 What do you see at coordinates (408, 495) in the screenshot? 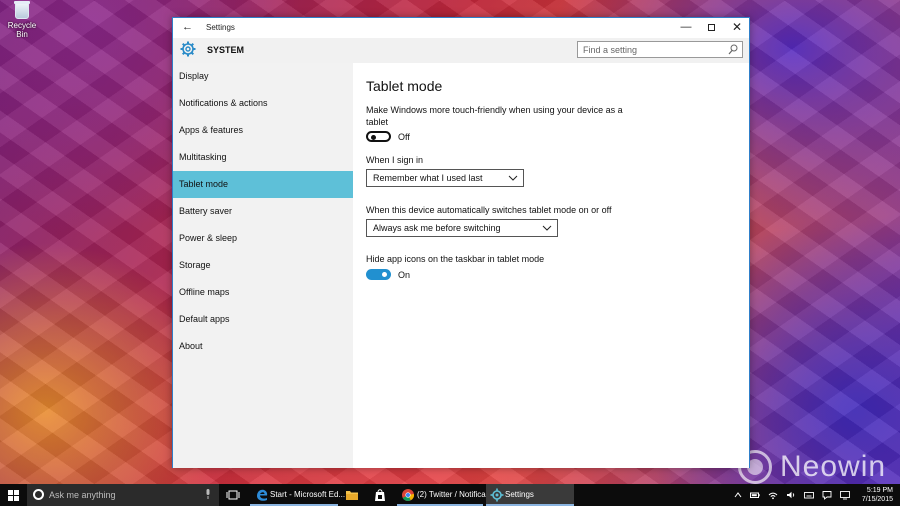
I see `chrome-icon` at bounding box center [408, 495].